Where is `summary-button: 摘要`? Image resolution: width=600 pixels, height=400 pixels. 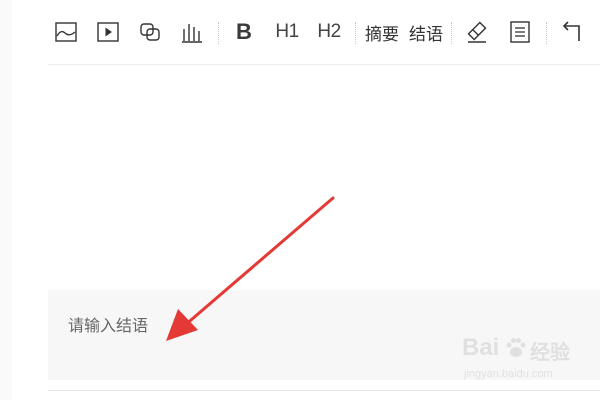 summary-button: 摘要 is located at coordinates (382, 32).